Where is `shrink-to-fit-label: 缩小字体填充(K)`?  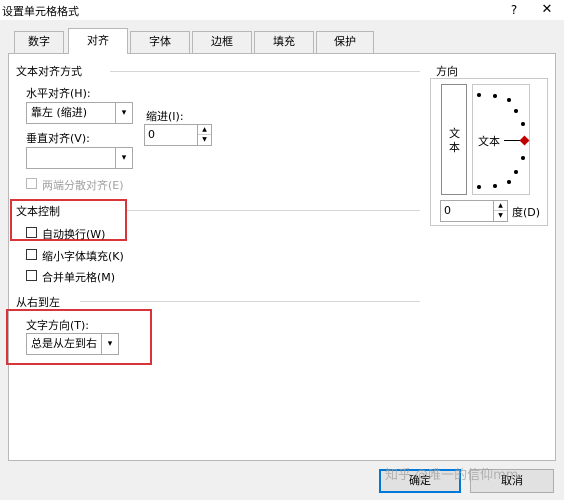 shrink-to-fit-label: 缩小字体填充(K) is located at coordinates (83, 256).